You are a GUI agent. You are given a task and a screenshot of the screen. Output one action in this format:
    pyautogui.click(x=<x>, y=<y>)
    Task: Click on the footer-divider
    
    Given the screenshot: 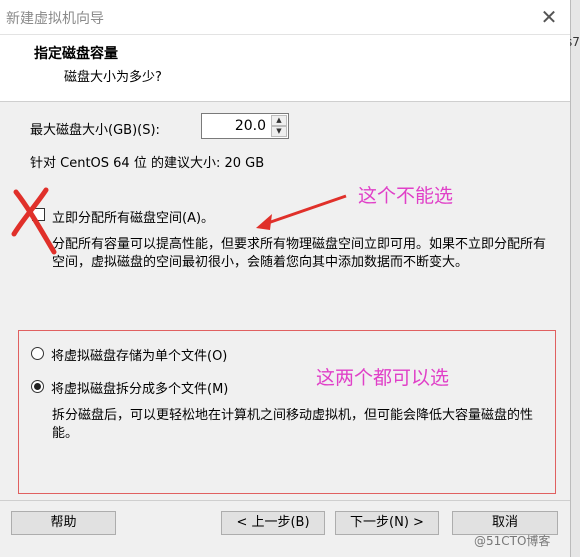 What is the action you would take?
    pyautogui.click(x=285, y=500)
    